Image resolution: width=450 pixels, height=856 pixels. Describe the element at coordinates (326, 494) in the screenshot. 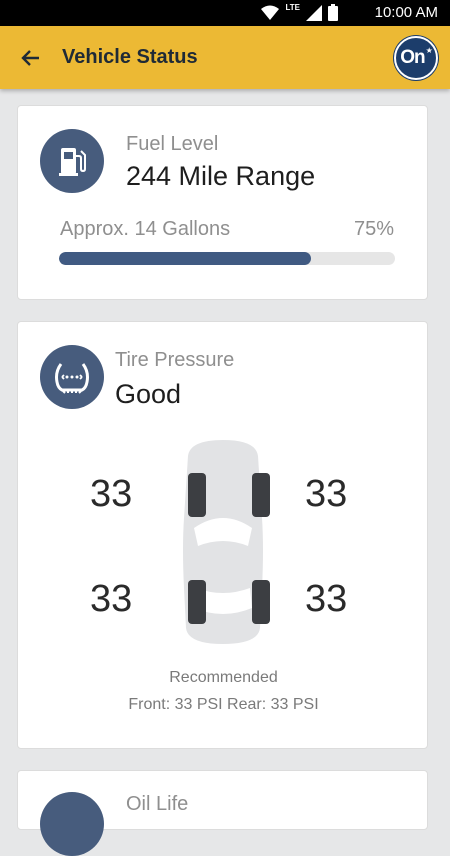

I see `front-right-pressure: 33` at that location.